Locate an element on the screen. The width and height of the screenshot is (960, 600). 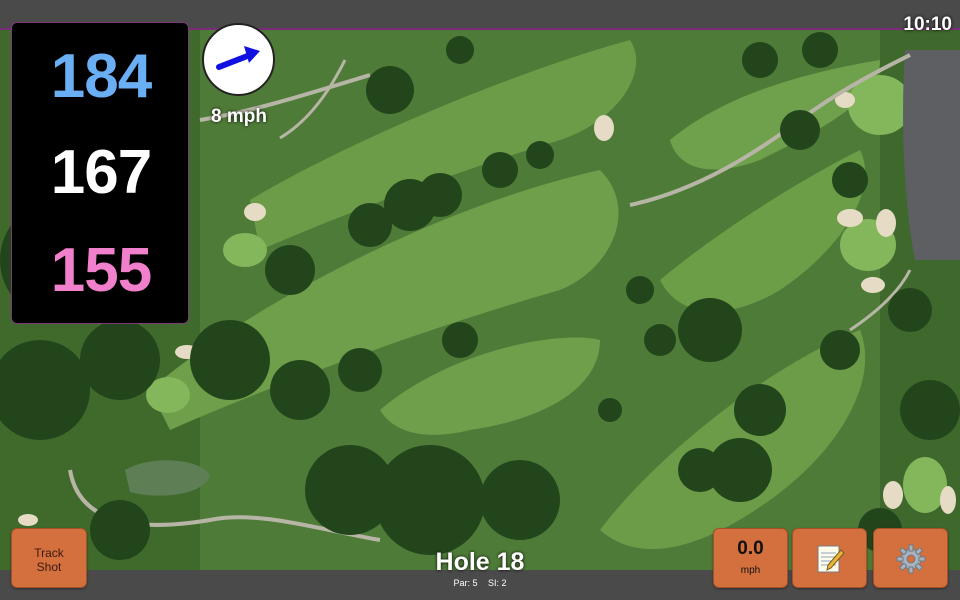
arrow-northeast-icon is located at coordinates (238, 58).